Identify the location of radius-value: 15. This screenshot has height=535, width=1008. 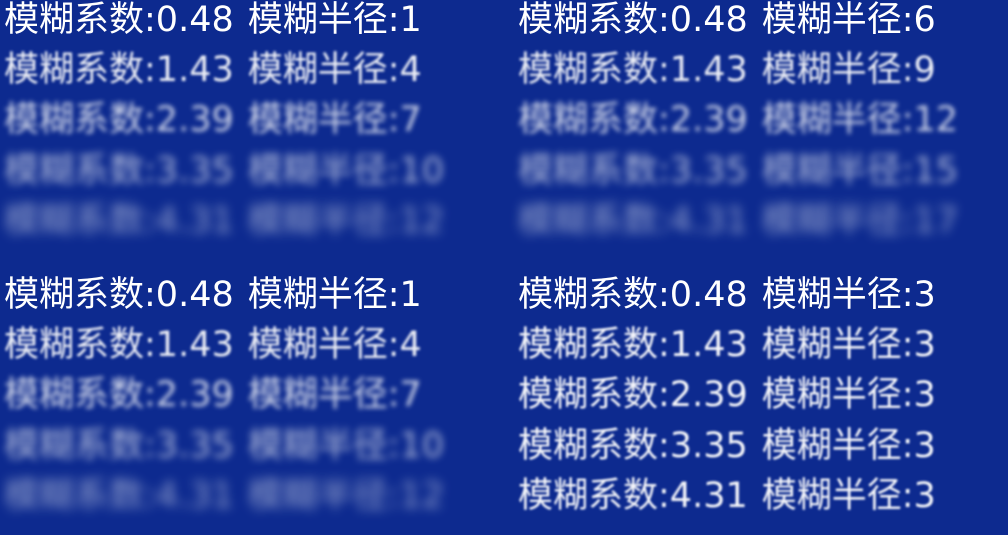
(936, 171).